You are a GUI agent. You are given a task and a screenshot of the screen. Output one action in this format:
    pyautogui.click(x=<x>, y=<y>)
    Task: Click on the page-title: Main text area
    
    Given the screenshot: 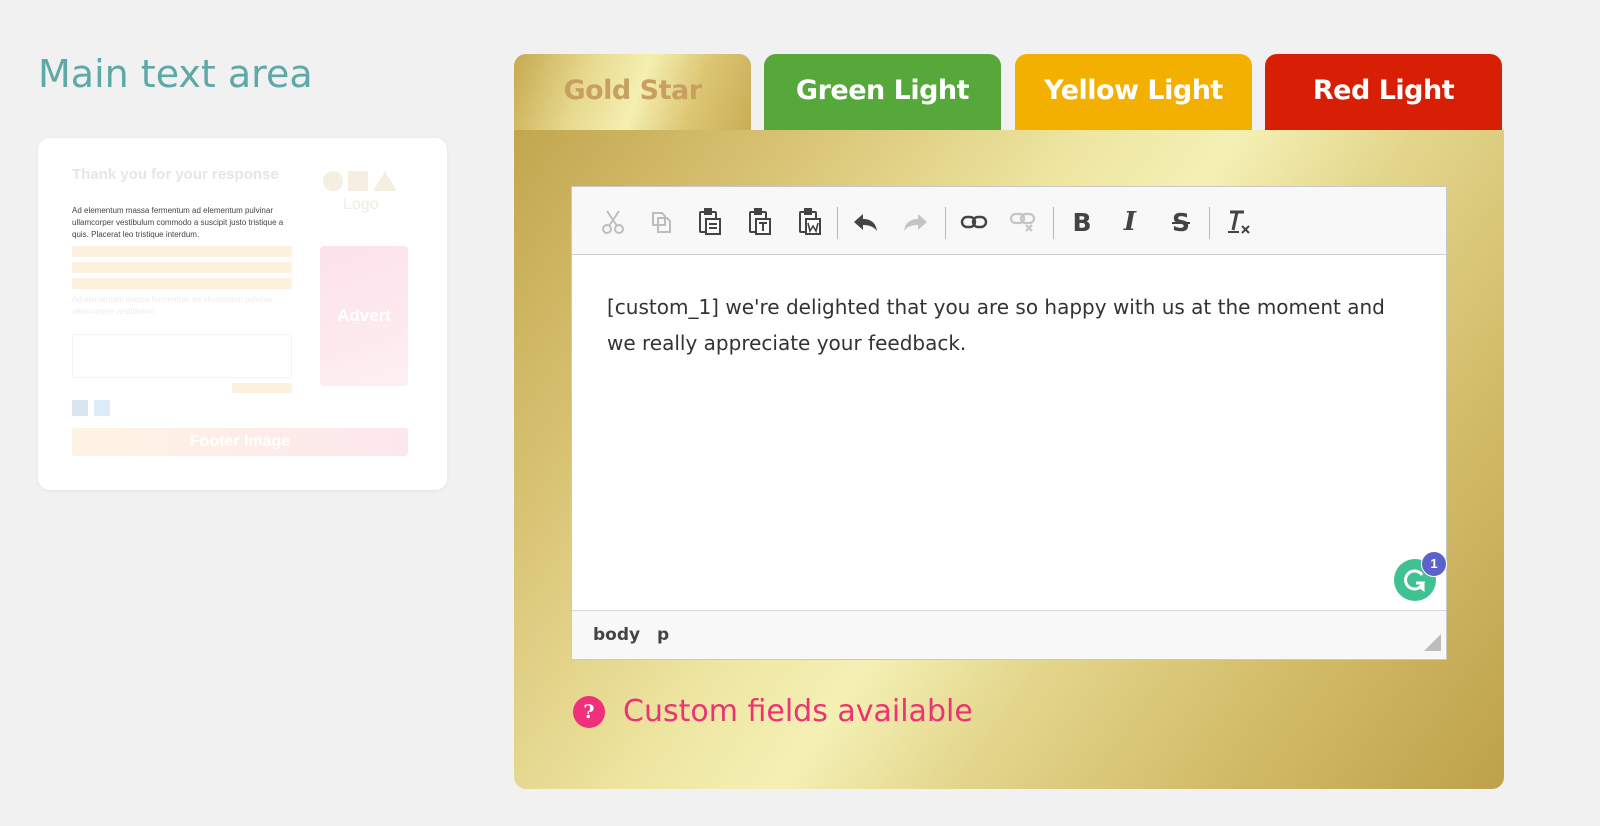 What is the action you would take?
    pyautogui.click(x=175, y=74)
    